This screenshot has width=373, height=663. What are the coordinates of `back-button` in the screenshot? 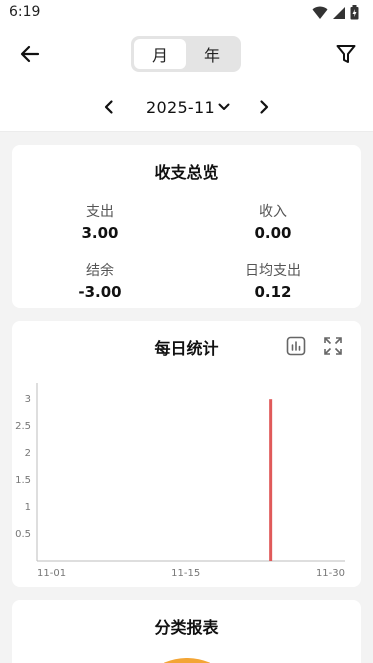 It's located at (30, 54).